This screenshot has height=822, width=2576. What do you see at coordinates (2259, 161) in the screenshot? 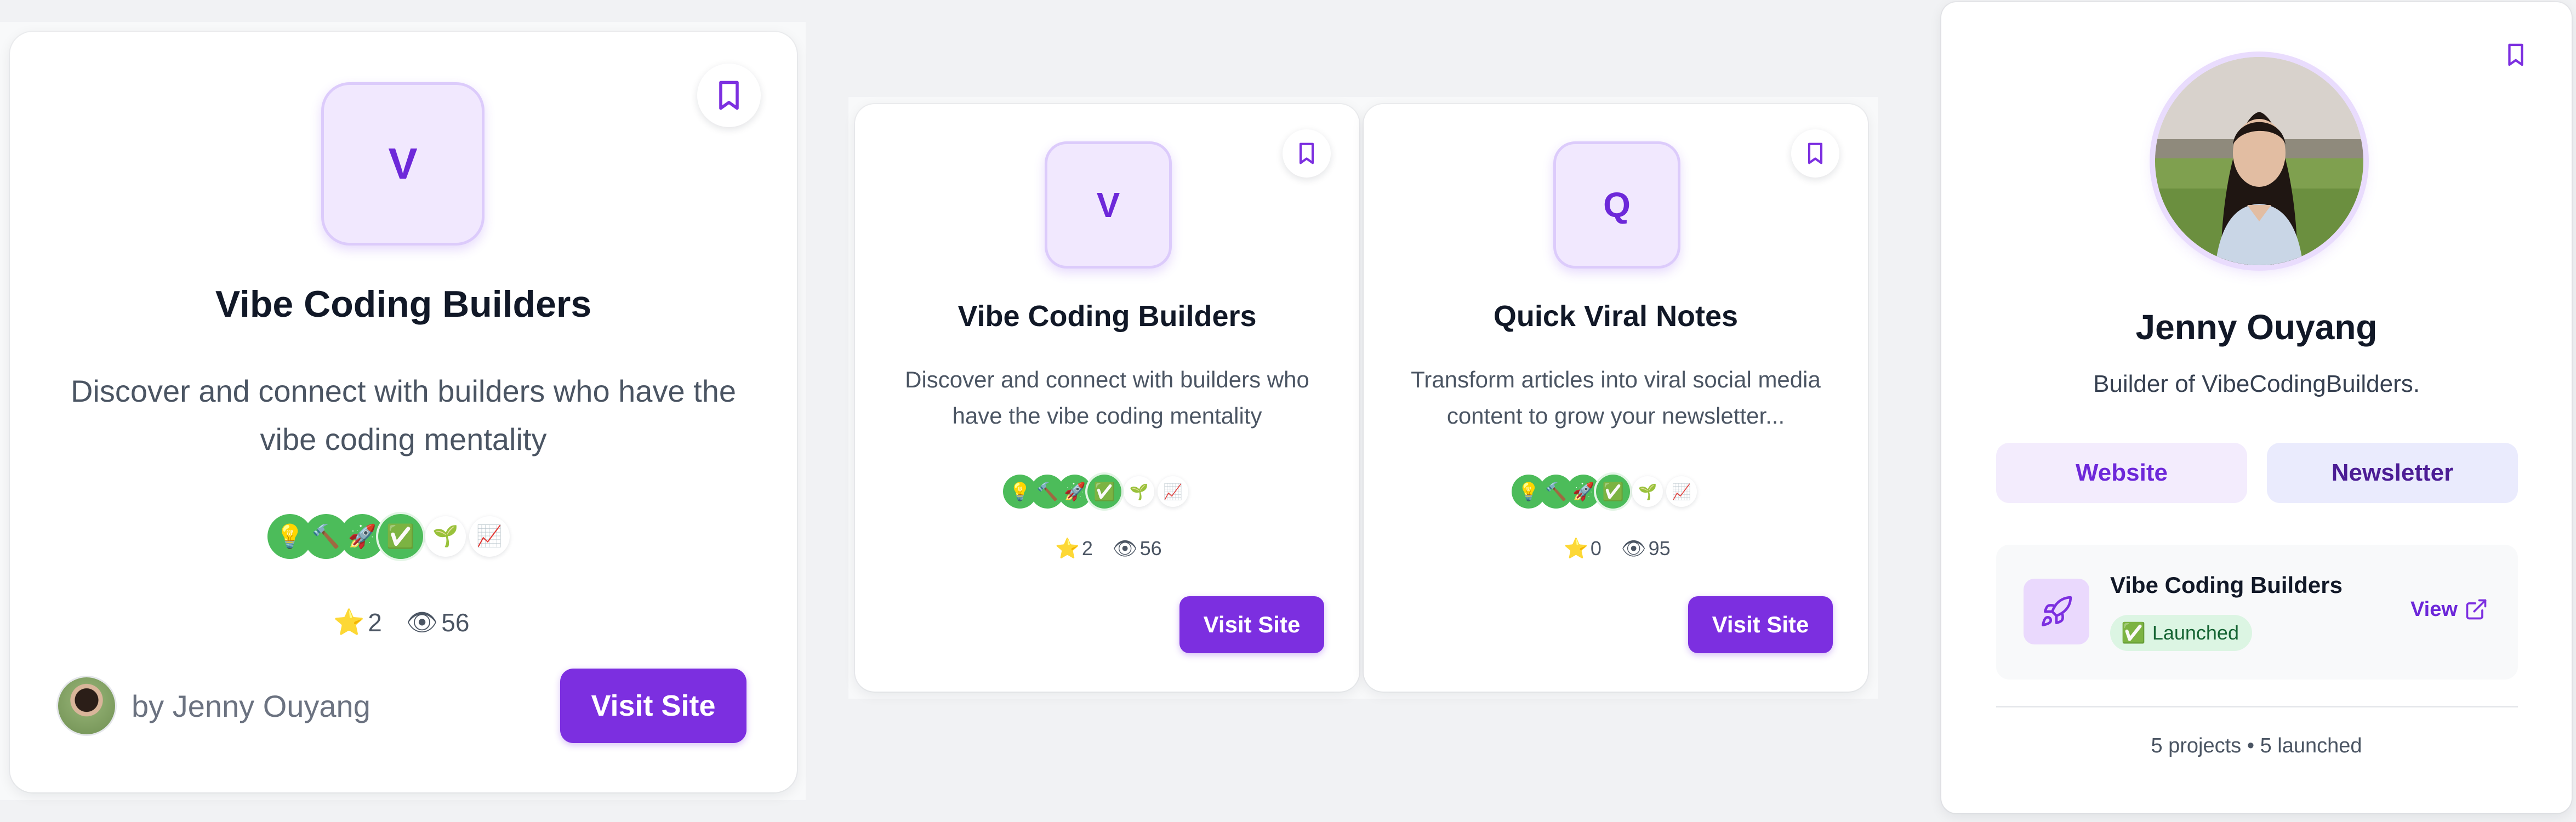
I see `profile-avatar` at bounding box center [2259, 161].